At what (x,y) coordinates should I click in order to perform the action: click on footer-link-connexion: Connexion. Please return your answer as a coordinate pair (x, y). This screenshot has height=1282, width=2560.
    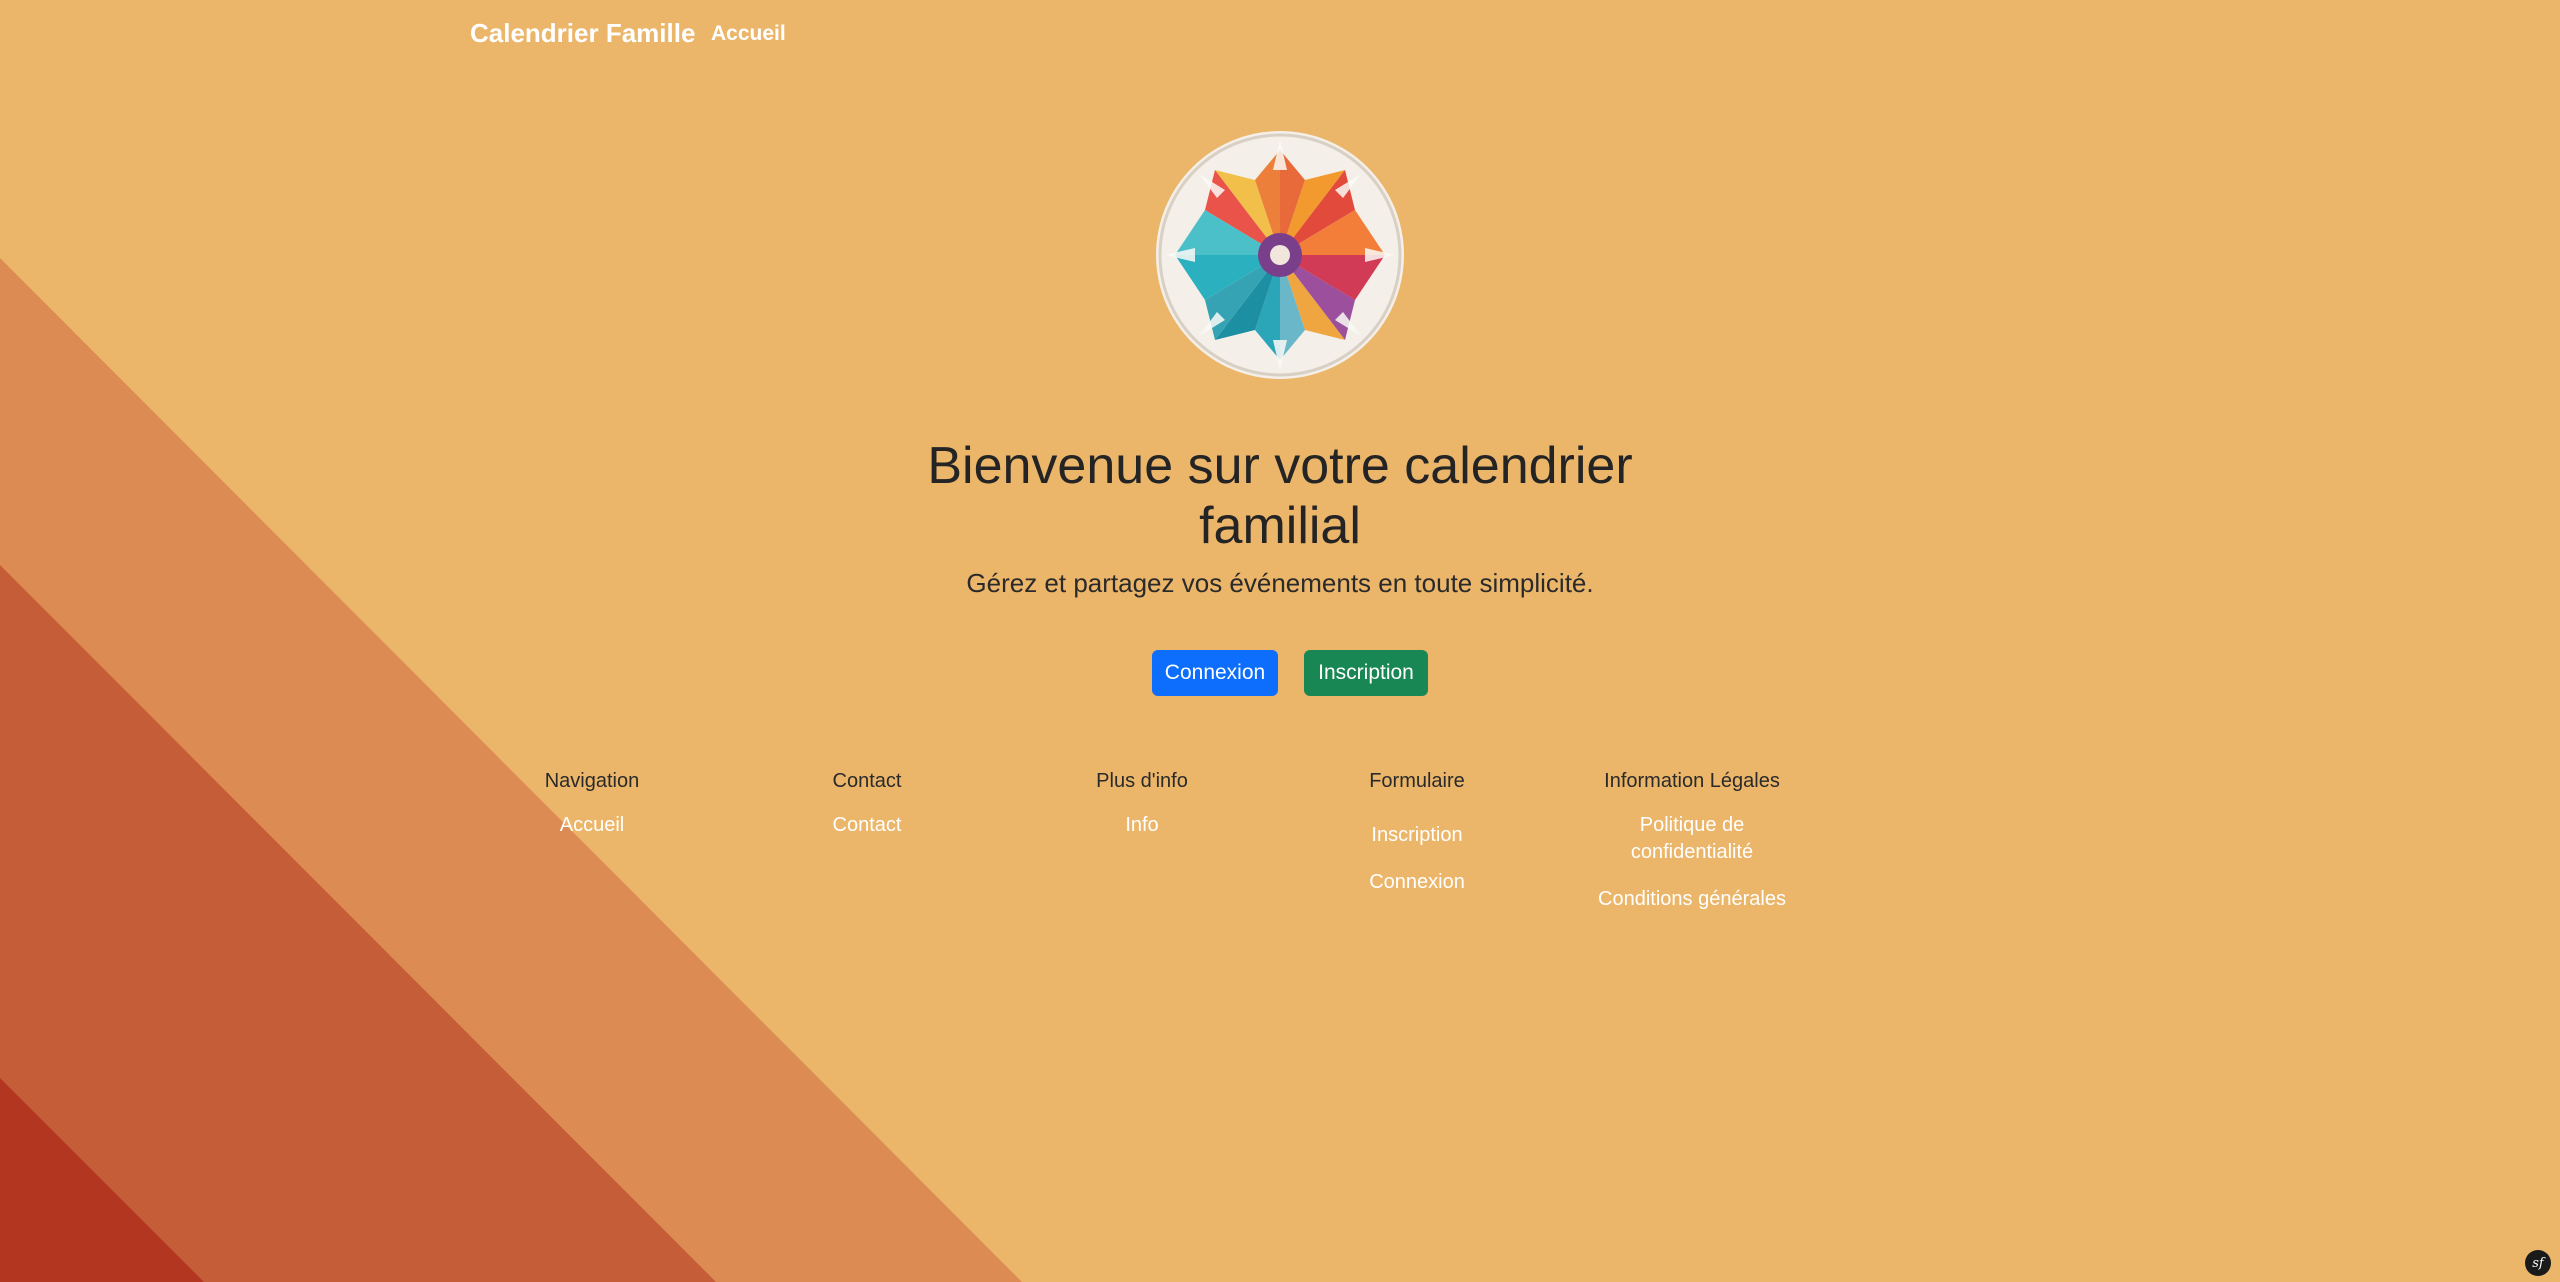
    Looking at the image, I should click on (1417, 882).